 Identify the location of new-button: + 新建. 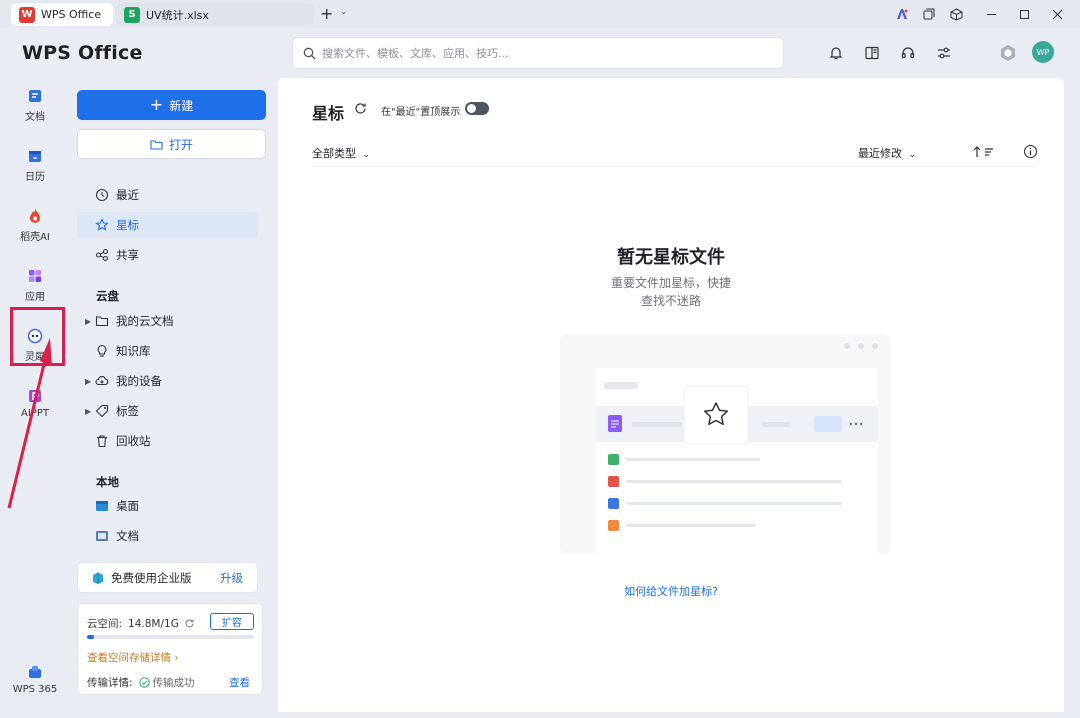
(171, 105).